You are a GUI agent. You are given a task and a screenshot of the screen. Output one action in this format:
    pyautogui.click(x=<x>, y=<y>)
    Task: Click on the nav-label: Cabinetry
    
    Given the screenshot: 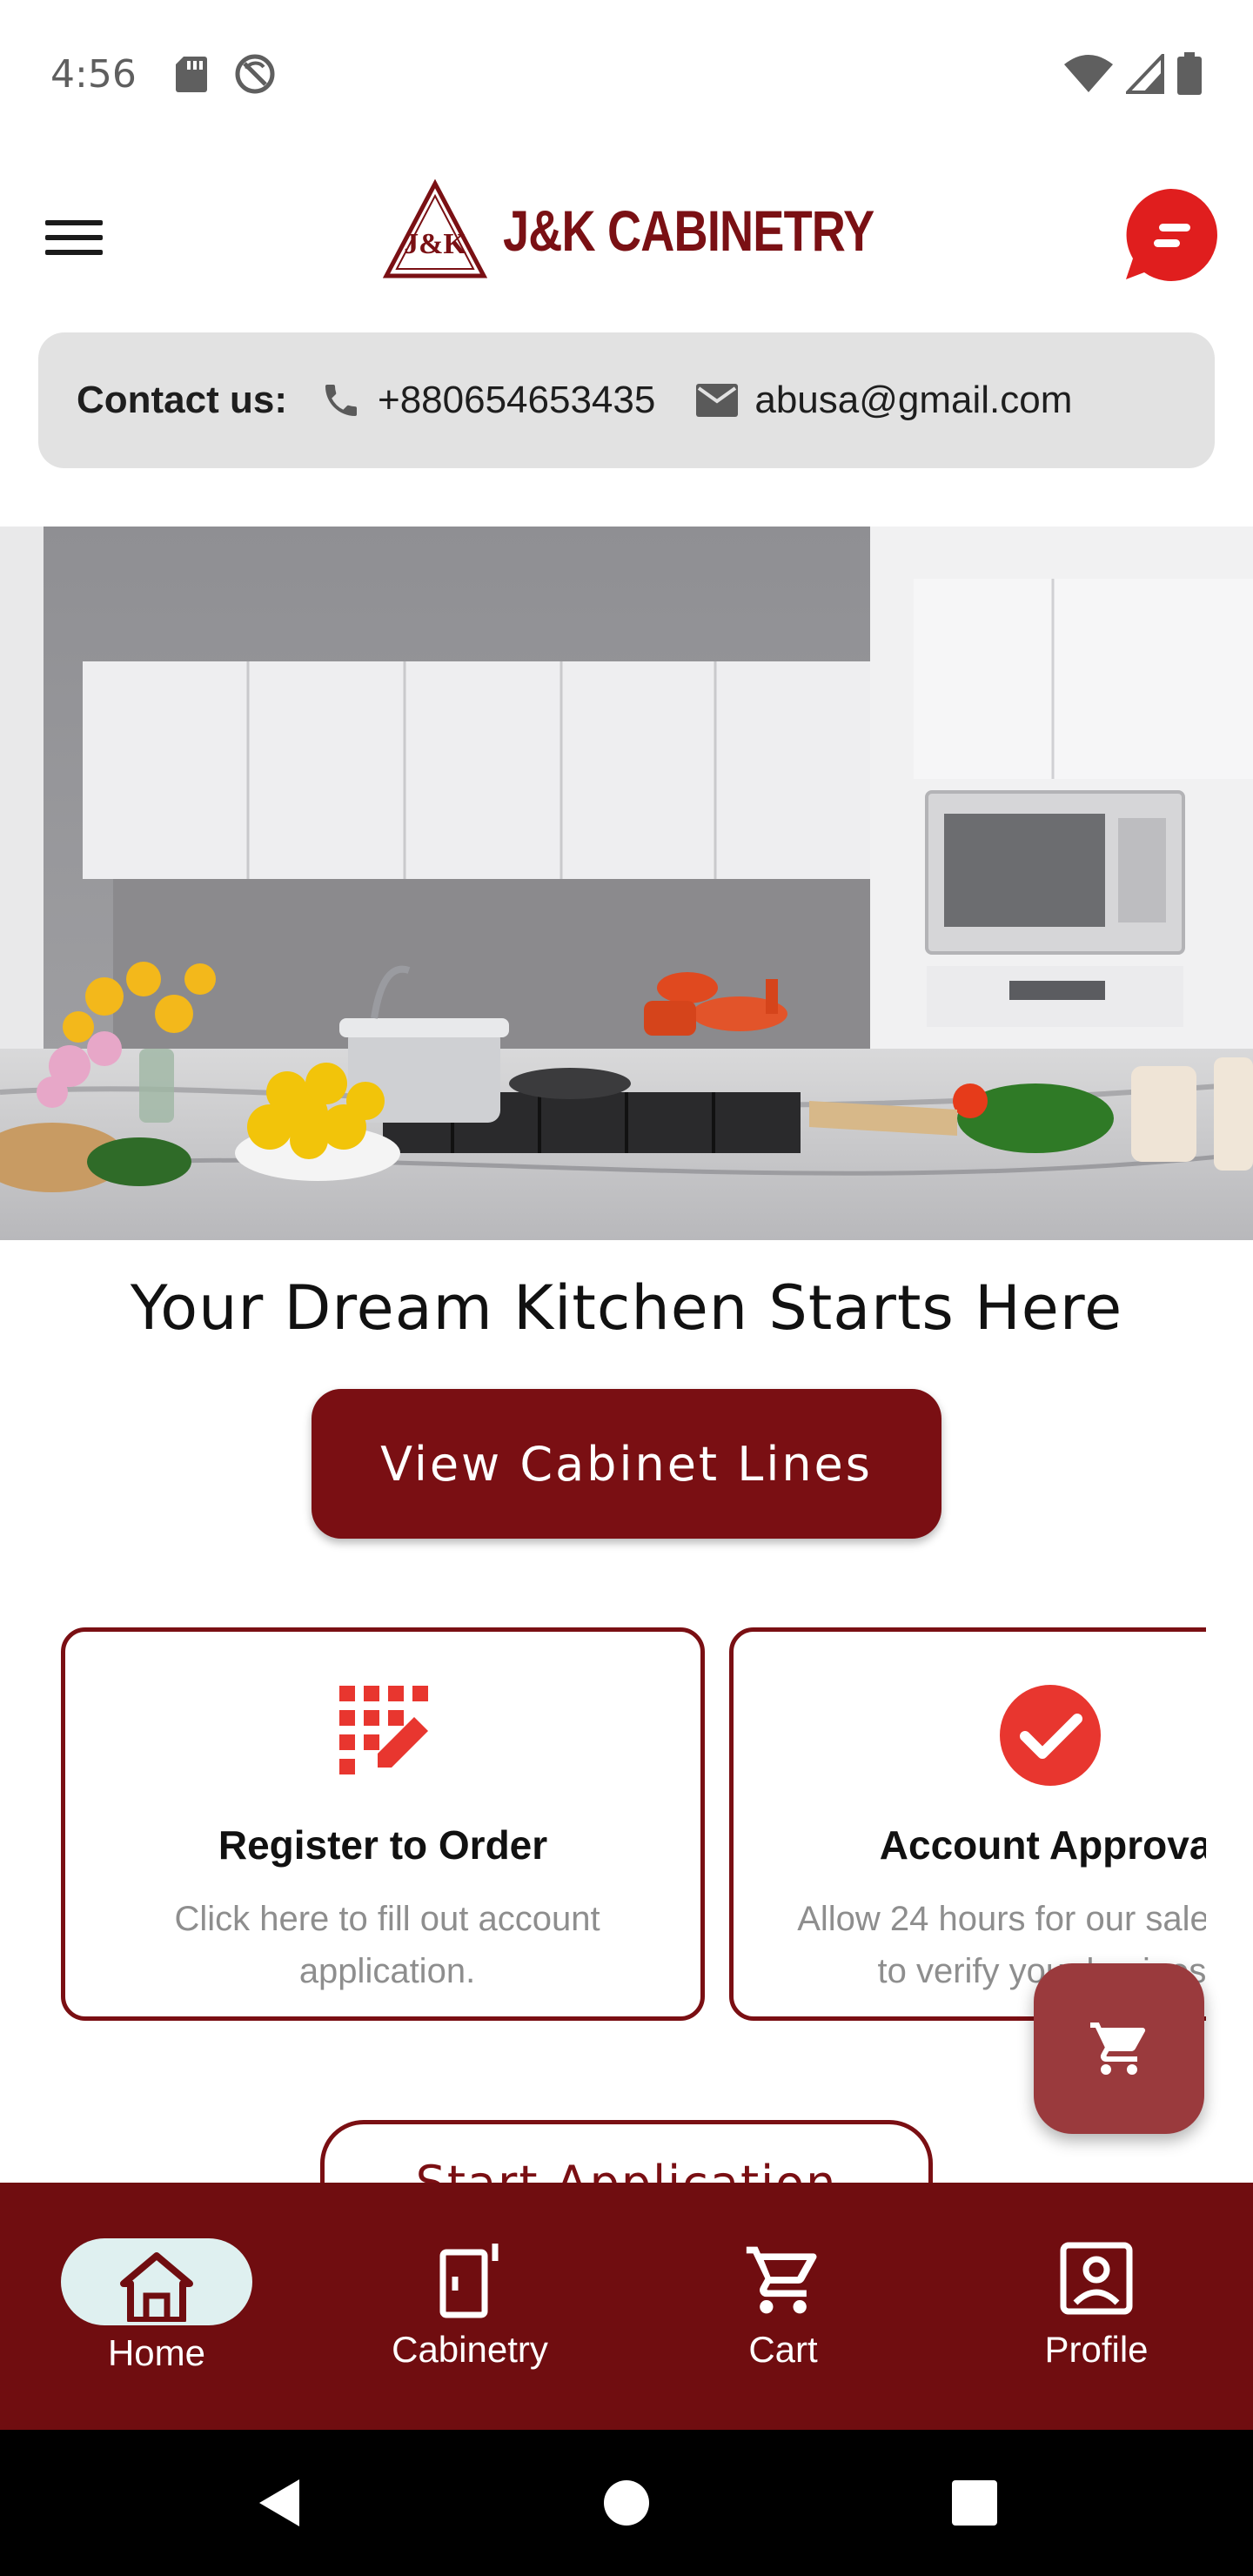 What is the action you would take?
    pyautogui.click(x=470, y=2349)
    